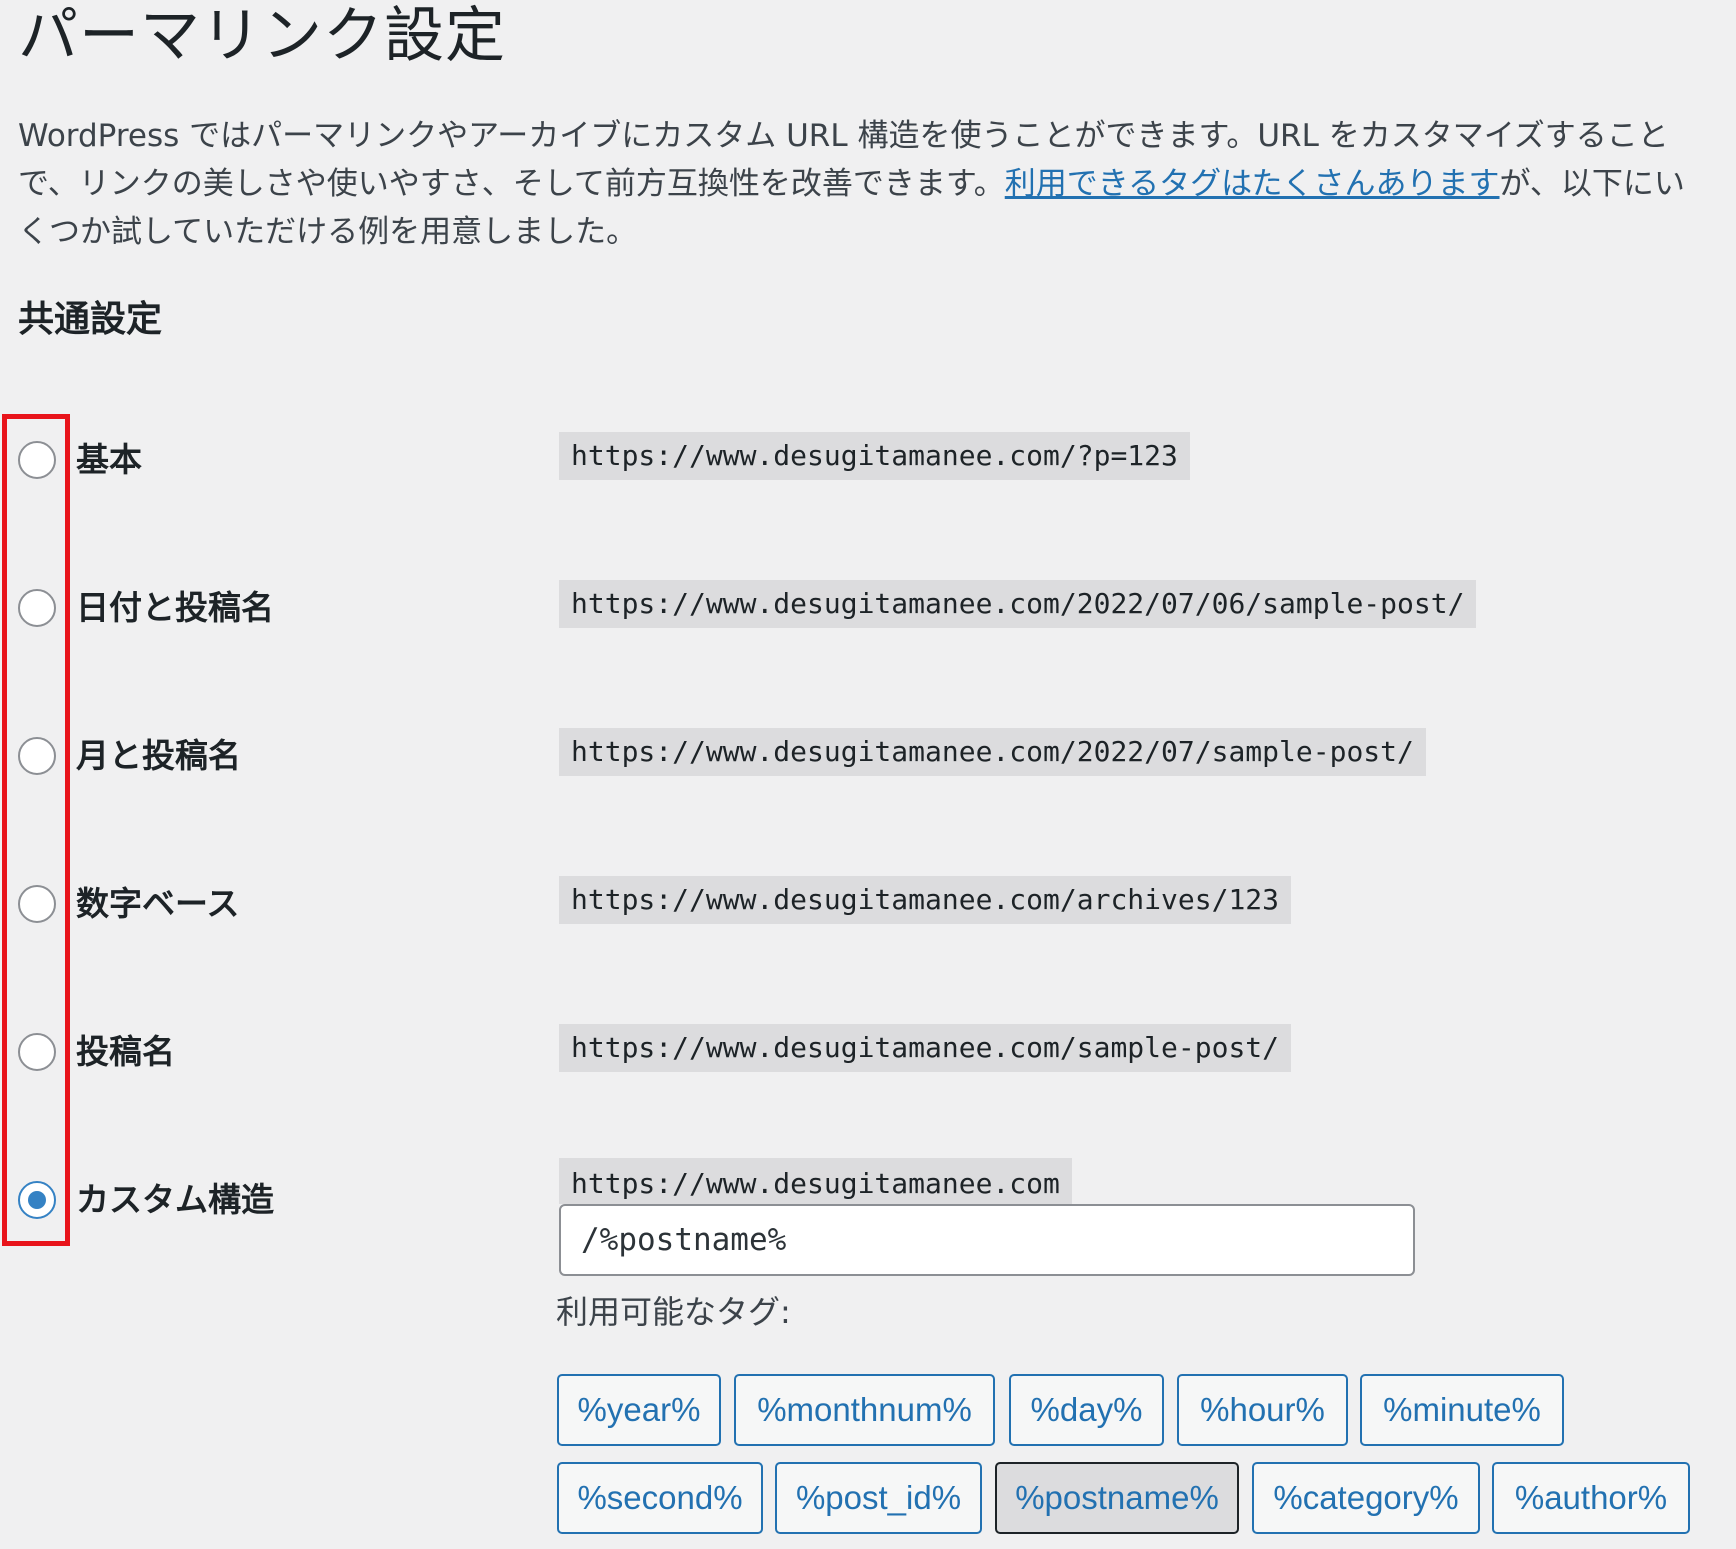 The height and width of the screenshot is (1549, 1736). What do you see at coordinates (987, 1240) in the screenshot?
I see `custom-structure-input` at bounding box center [987, 1240].